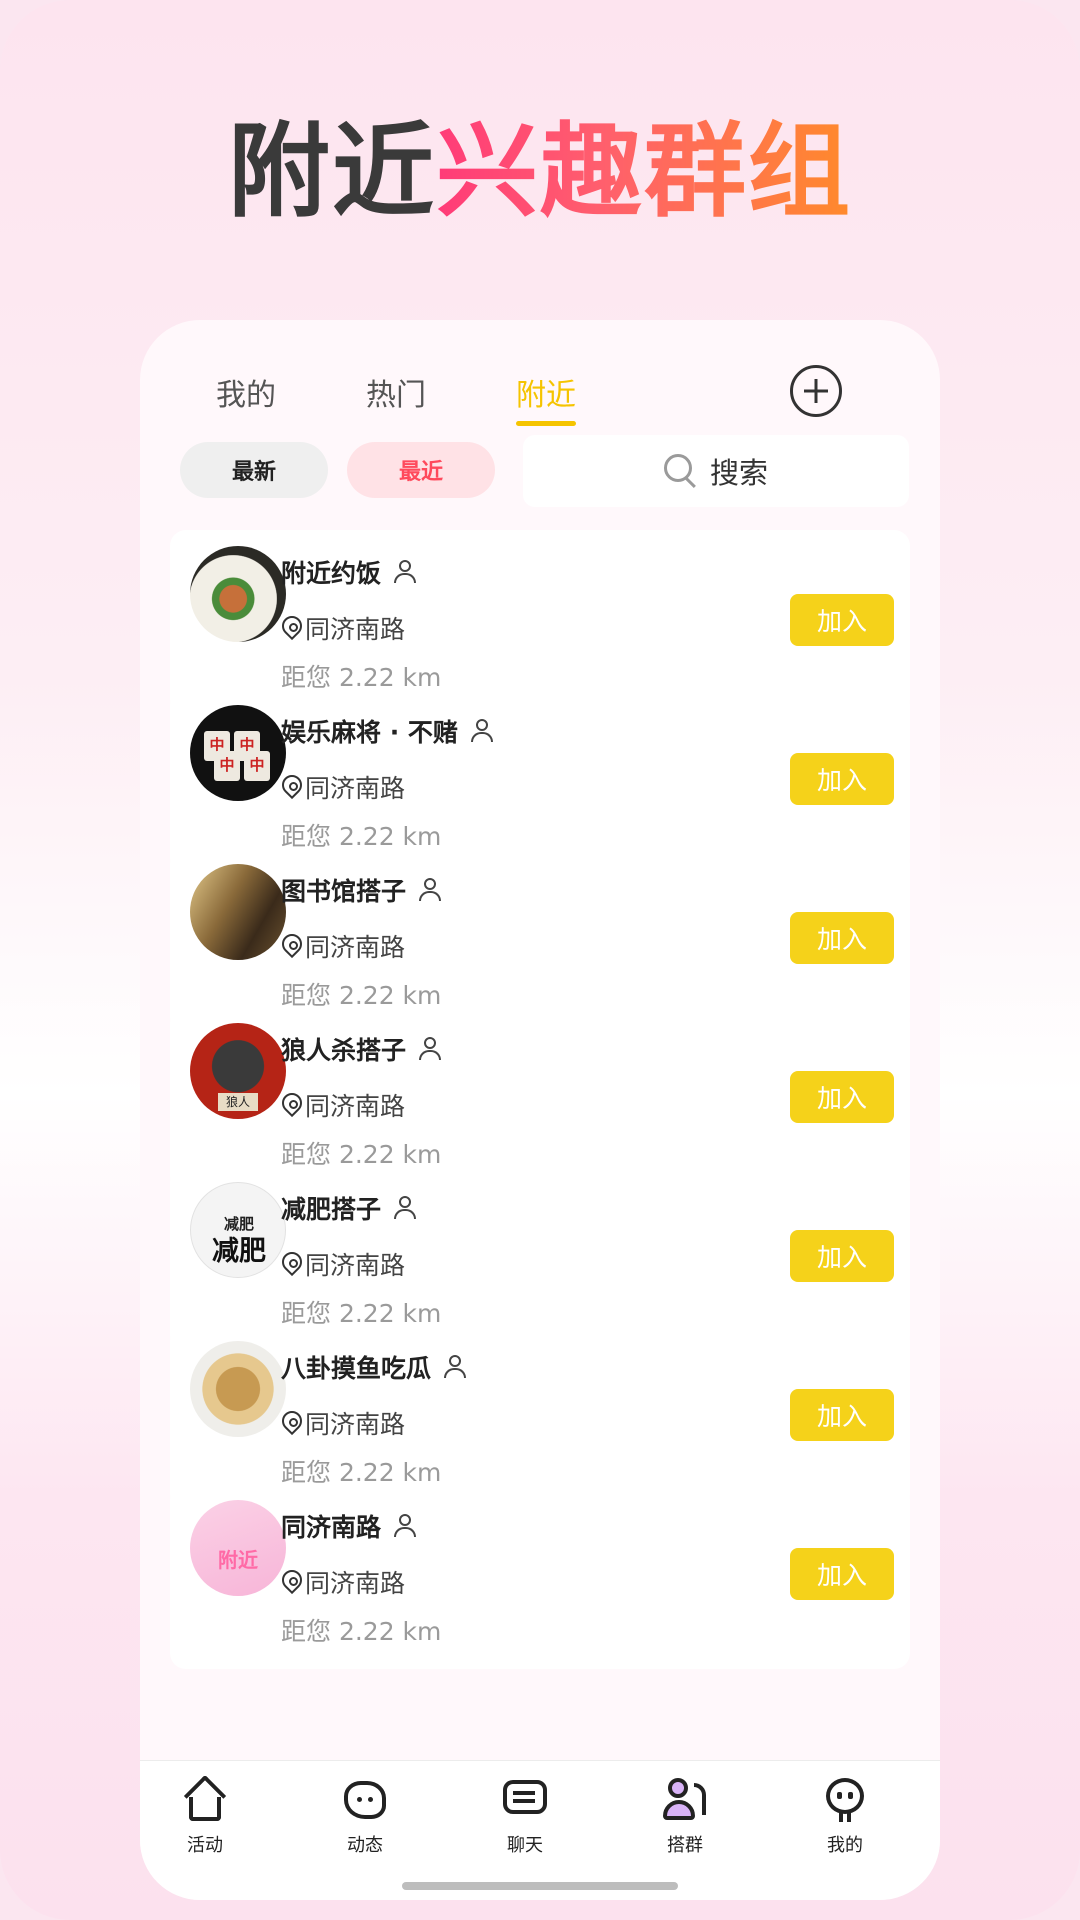 This screenshot has height=1920, width=1080. Describe the element at coordinates (238, 1230) in the screenshot. I see `group-avatar-fitness: 减肥 减肥` at that location.